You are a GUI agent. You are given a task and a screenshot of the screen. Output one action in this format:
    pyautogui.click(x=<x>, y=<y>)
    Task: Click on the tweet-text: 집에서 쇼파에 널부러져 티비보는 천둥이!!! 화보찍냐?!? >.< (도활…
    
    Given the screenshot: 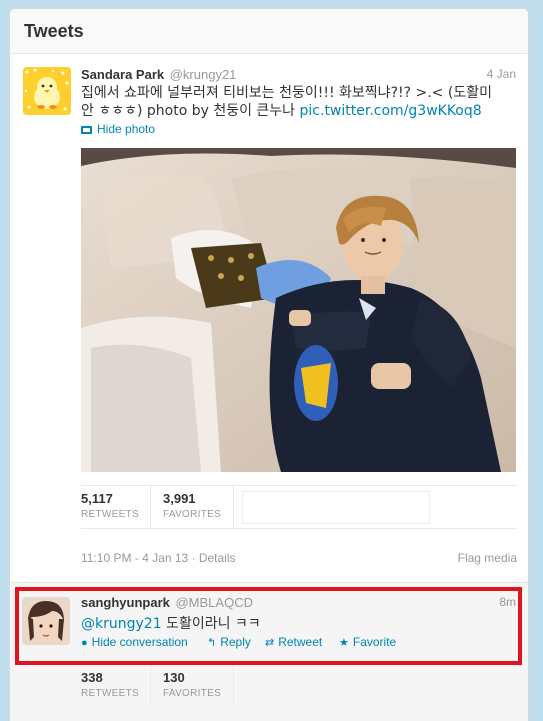 What is the action you would take?
    pyautogui.click(x=296, y=102)
    